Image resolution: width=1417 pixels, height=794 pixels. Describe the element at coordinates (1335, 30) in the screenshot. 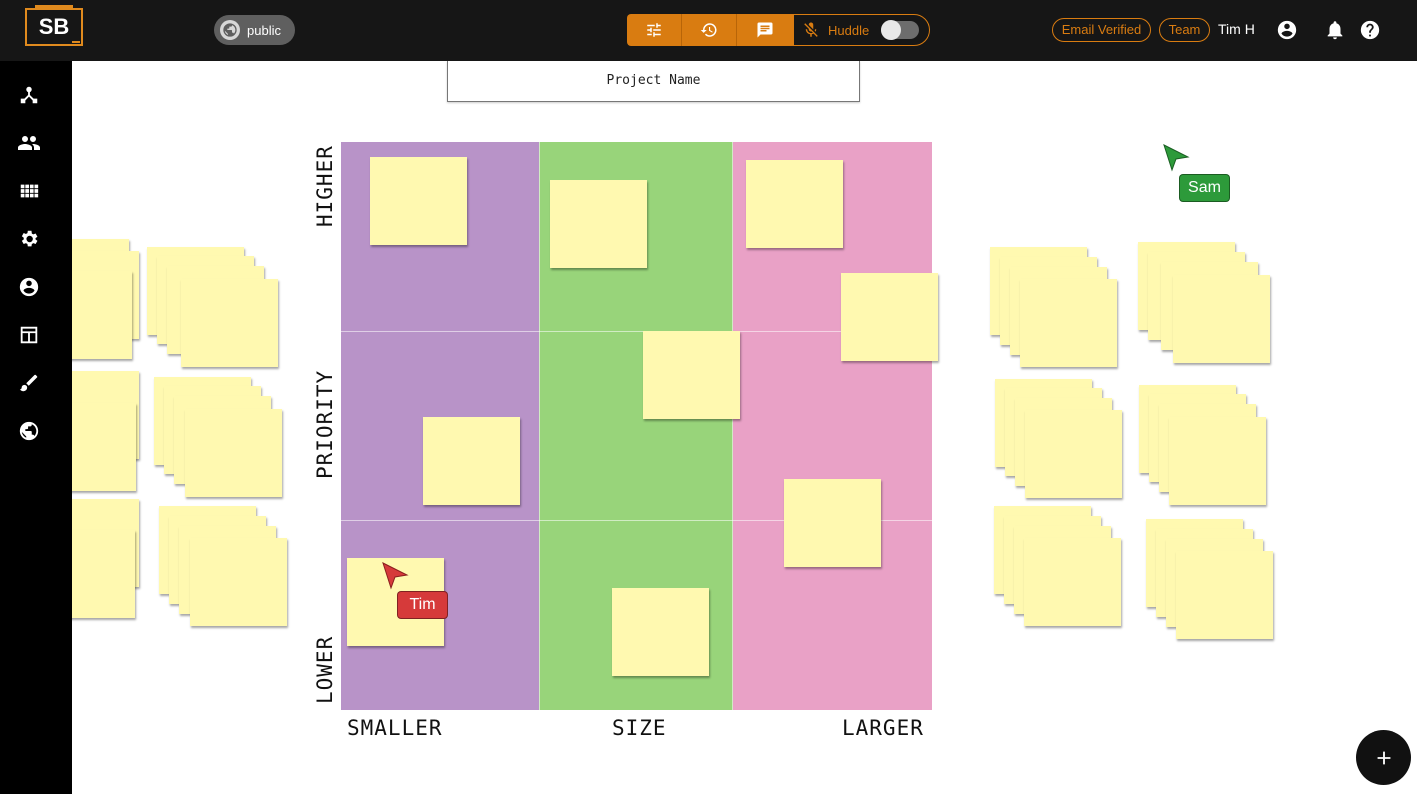

I see `notifications-bell-icon` at that location.